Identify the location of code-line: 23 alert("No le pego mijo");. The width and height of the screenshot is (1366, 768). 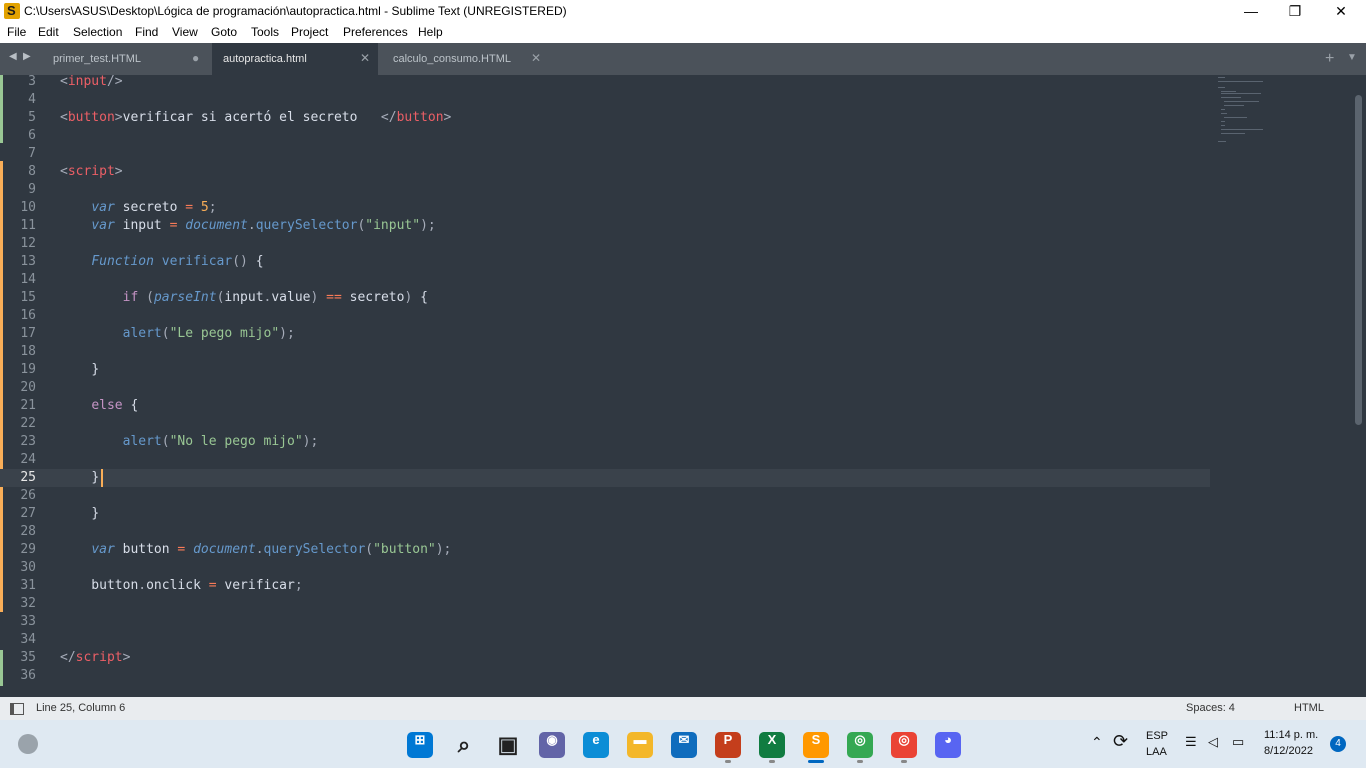
(605, 442).